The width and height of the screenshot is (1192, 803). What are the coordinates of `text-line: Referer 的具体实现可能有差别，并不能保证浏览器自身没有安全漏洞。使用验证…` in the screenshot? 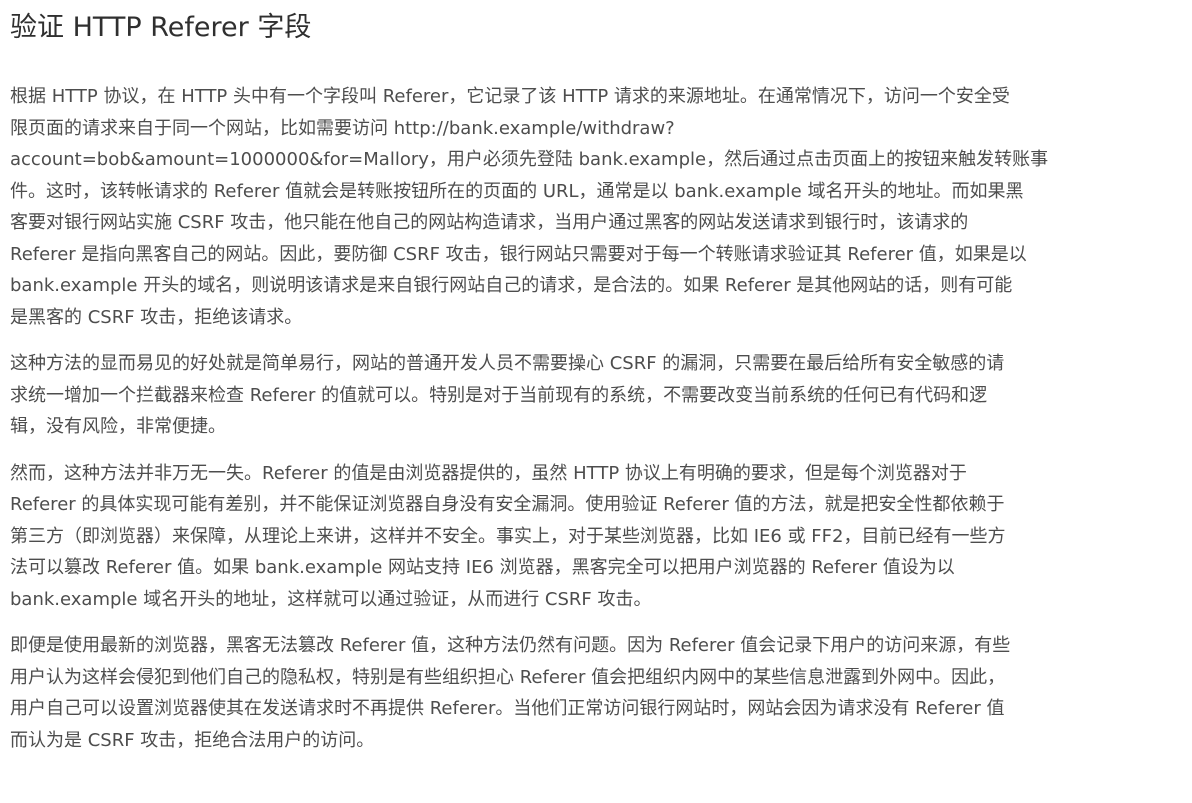 It's located at (507, 504).